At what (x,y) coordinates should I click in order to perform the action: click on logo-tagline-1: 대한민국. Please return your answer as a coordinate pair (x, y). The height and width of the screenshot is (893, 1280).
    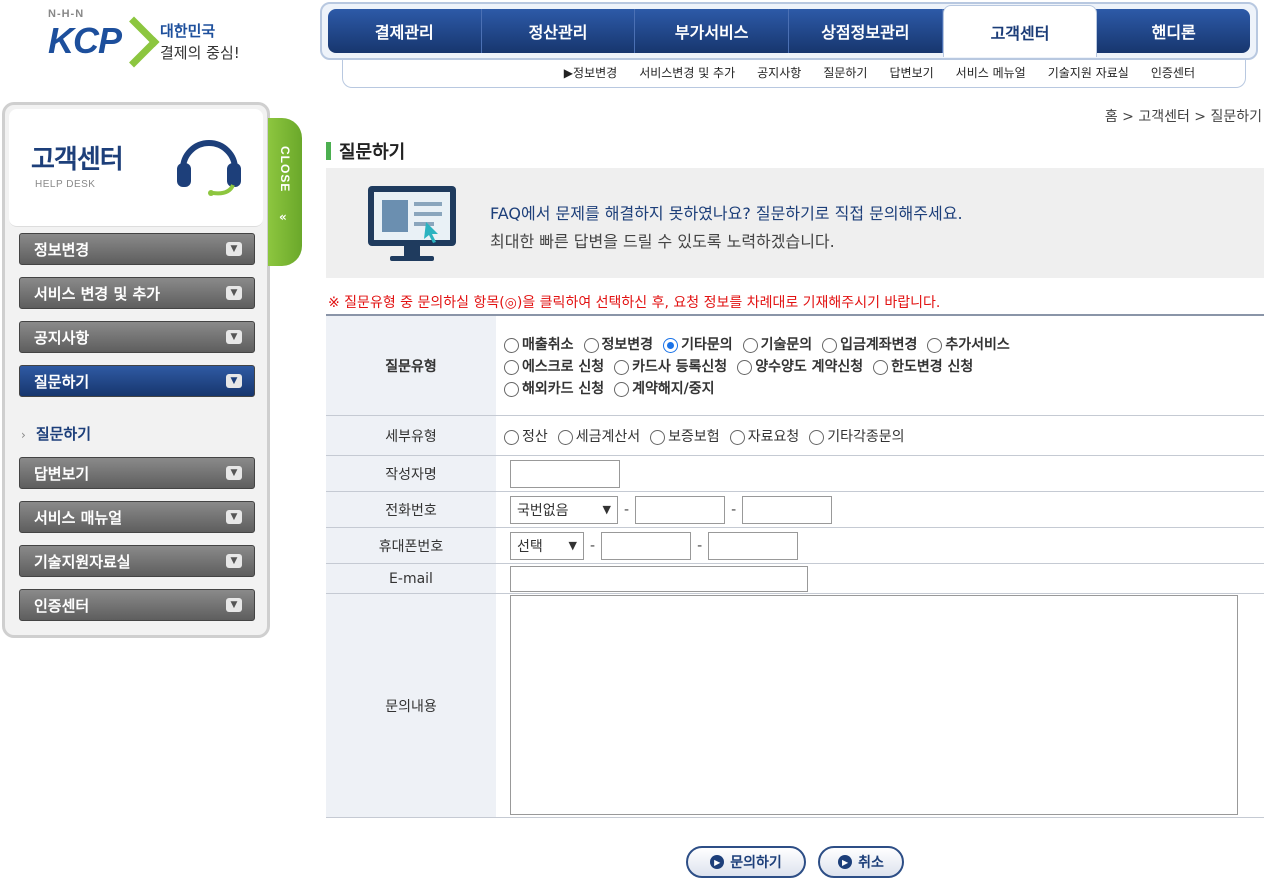
    Looking at the image, I should click on (188, 31).